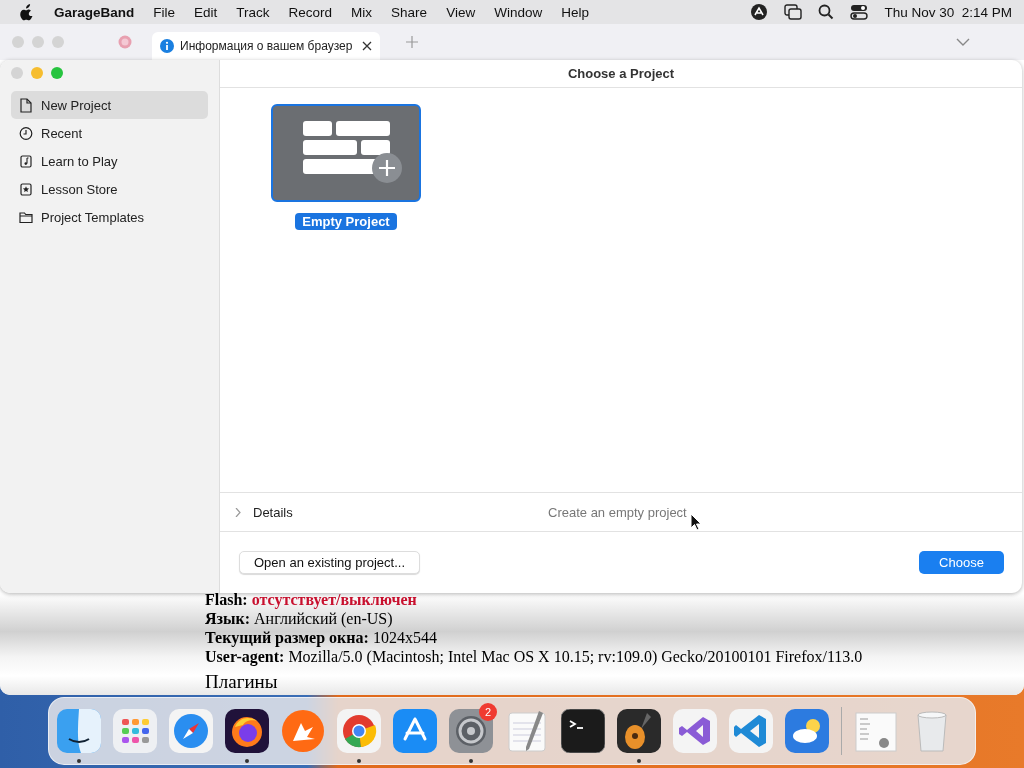 Image resolution: width=1024 pixels, height=768 pixels. I want to click on info-line: Язык: Английский (en-US), so click(299, 618).